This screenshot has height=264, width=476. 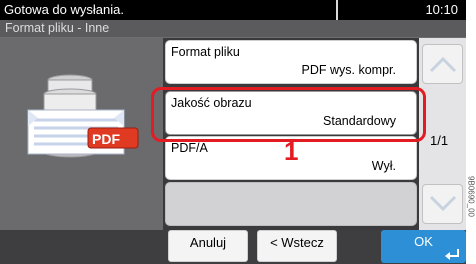 What do you see at coordinates (297, 246) in the screenshot?
I see `back-button: < Wstecz` at bounding box center [297, 246].